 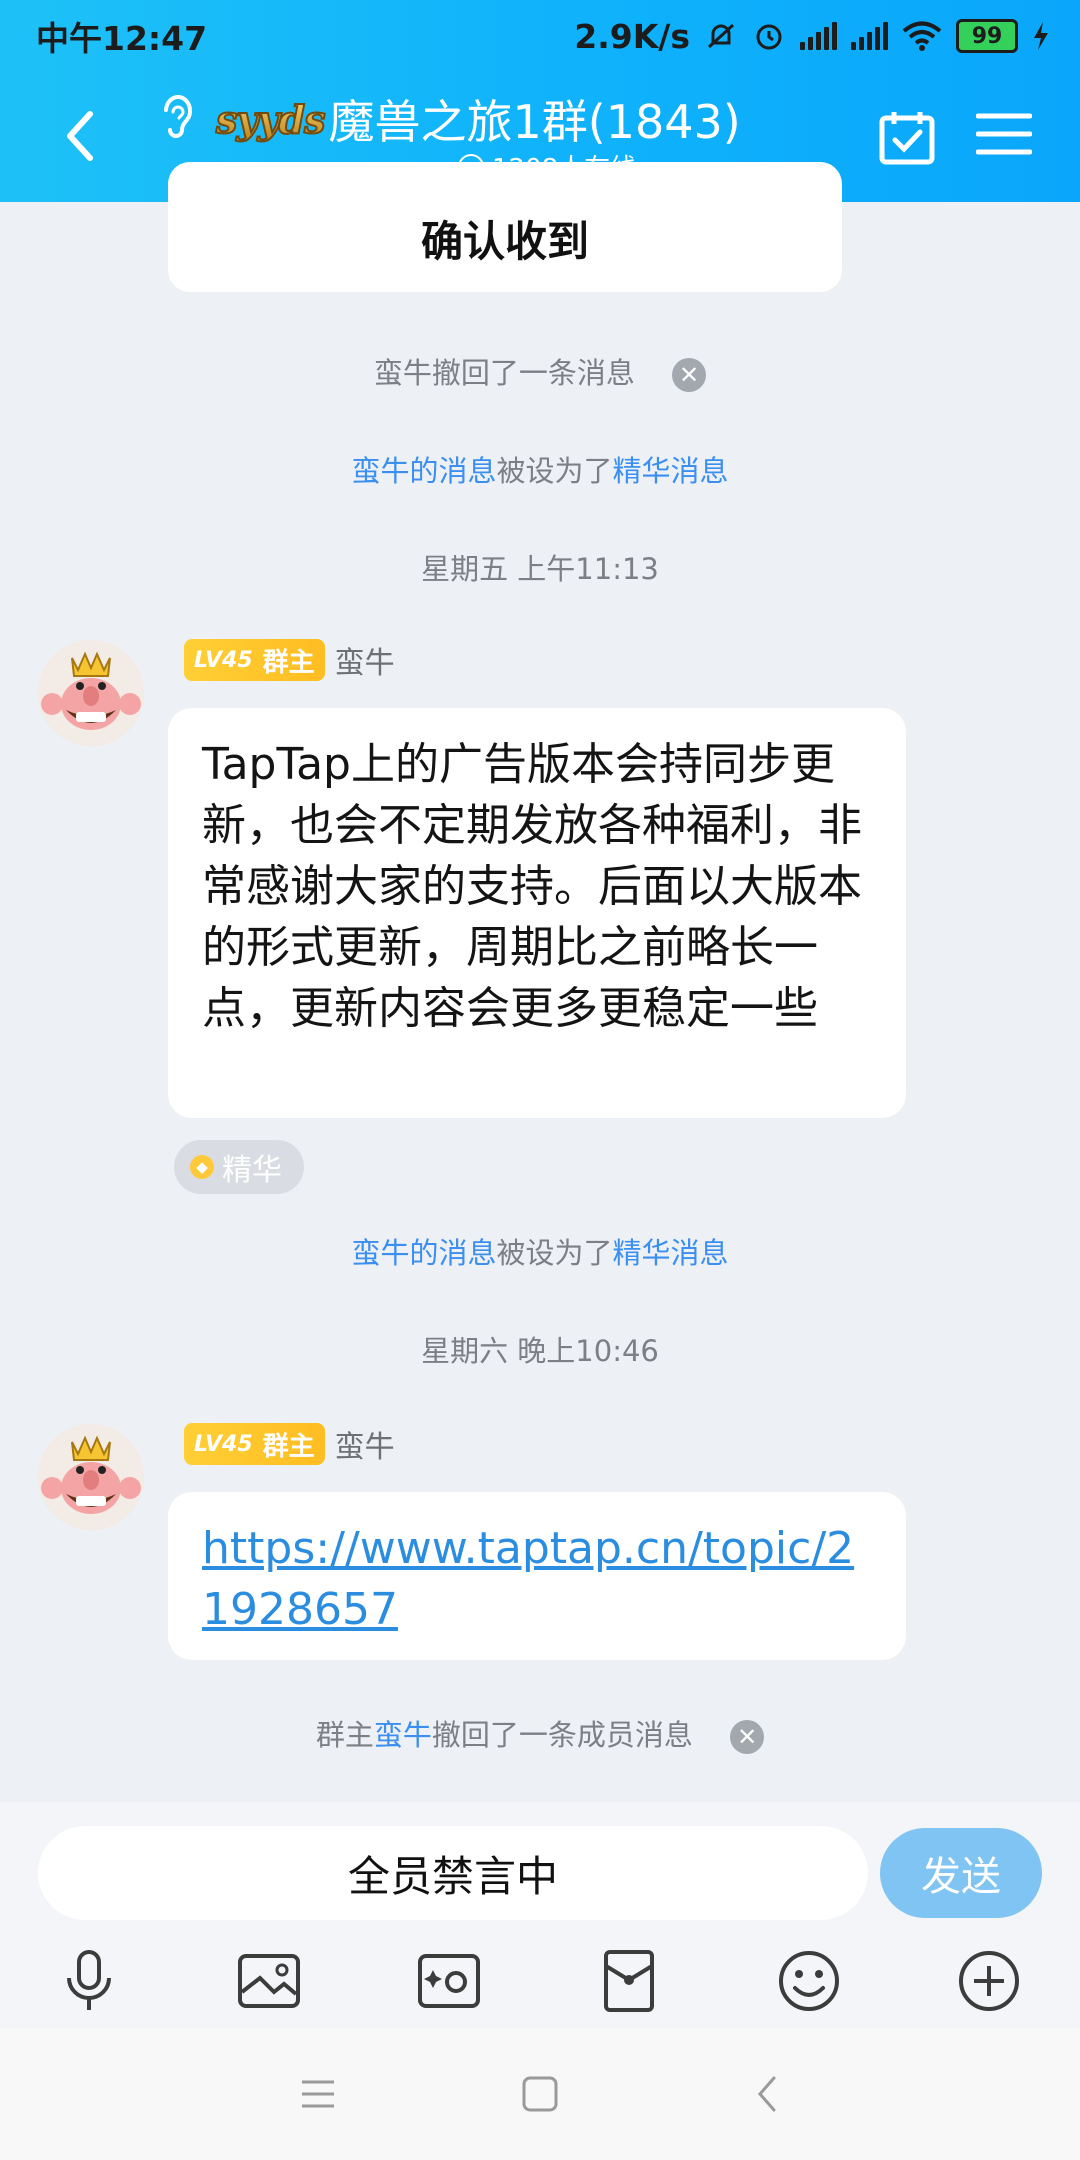 I want to click on back-arrow-icon, so click(x=82, y=136).